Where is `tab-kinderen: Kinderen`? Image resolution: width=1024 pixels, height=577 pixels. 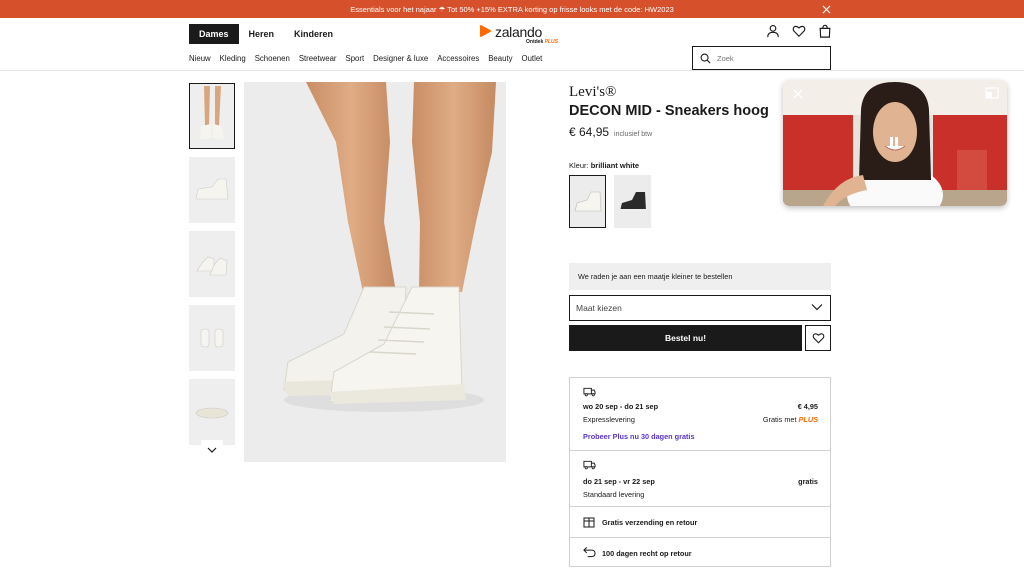
tab-kinderen: Kinderen is located at coordinates (313, 34).